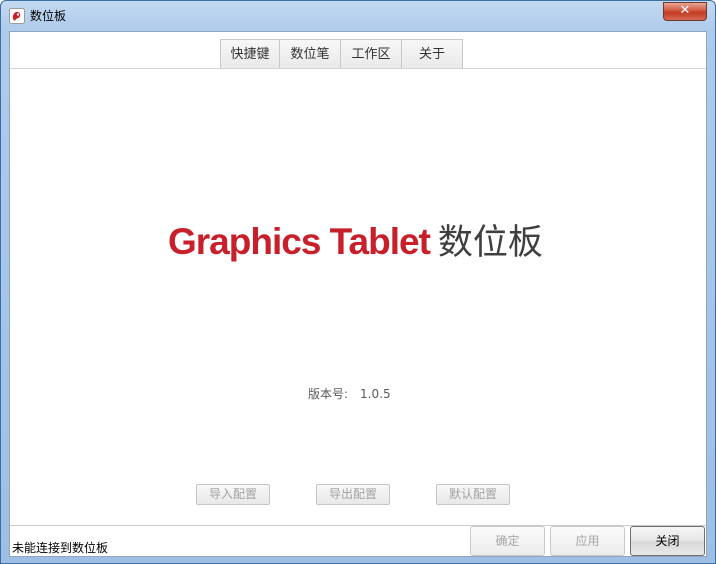  What do you see at coordinates (48, 16) in the screenshot?
I see `window-title: 数位板` at bounding box center [48, 16].